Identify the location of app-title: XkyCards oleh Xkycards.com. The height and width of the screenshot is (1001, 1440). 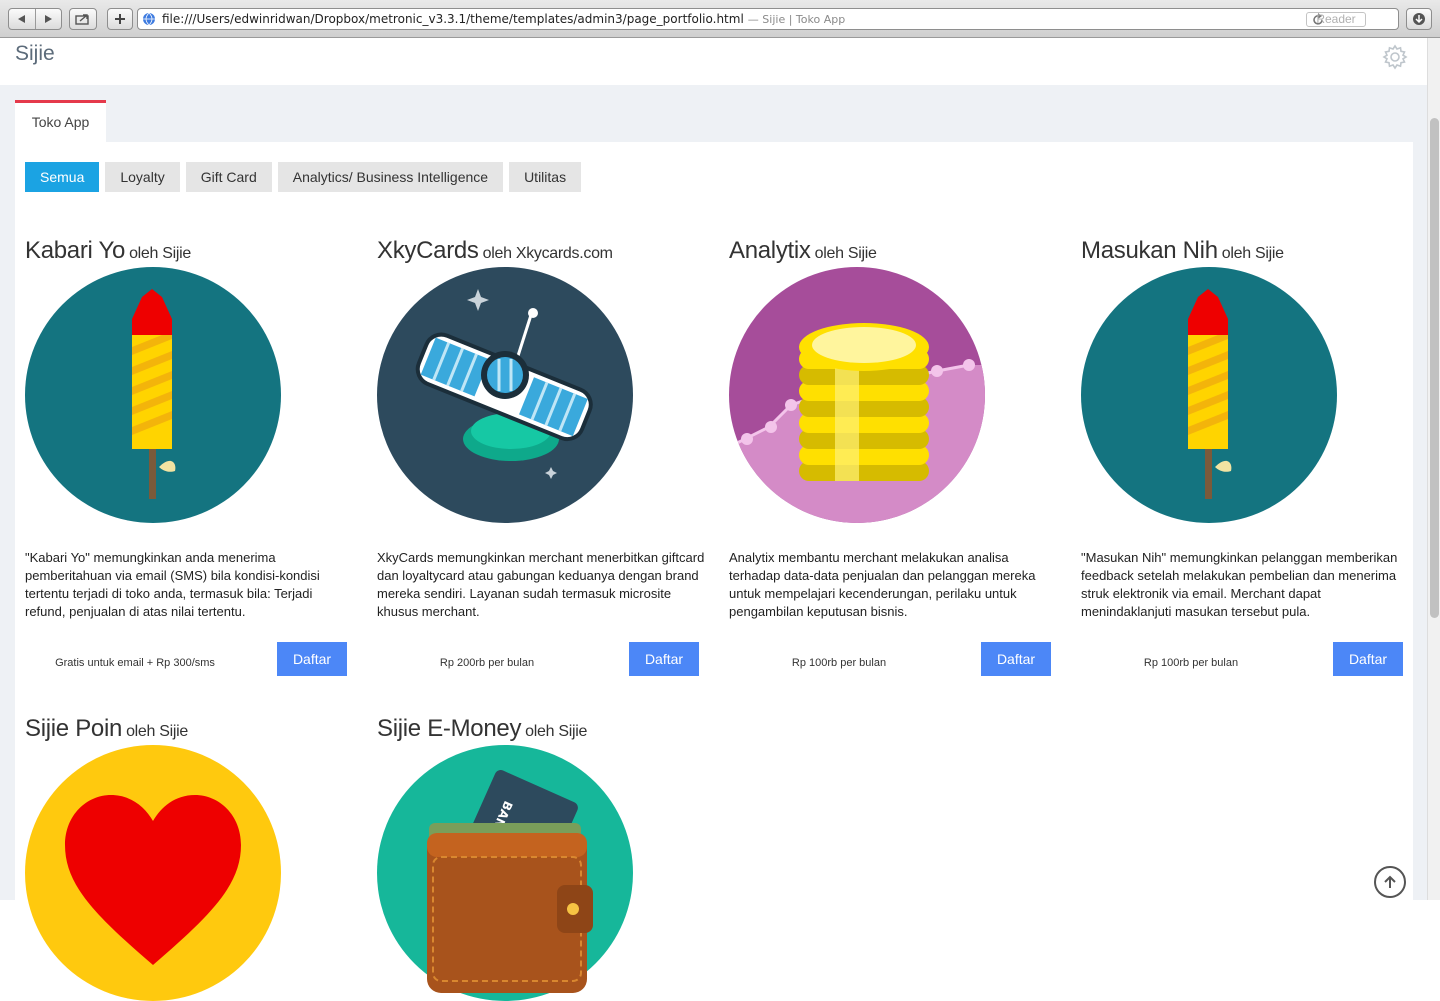
(538, 251).